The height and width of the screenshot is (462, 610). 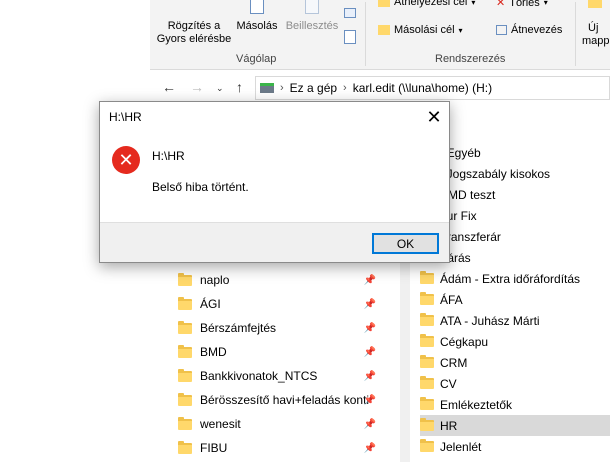 I want to click on list-item: ATA - Juhász Márti, so click(x=515, y=320).